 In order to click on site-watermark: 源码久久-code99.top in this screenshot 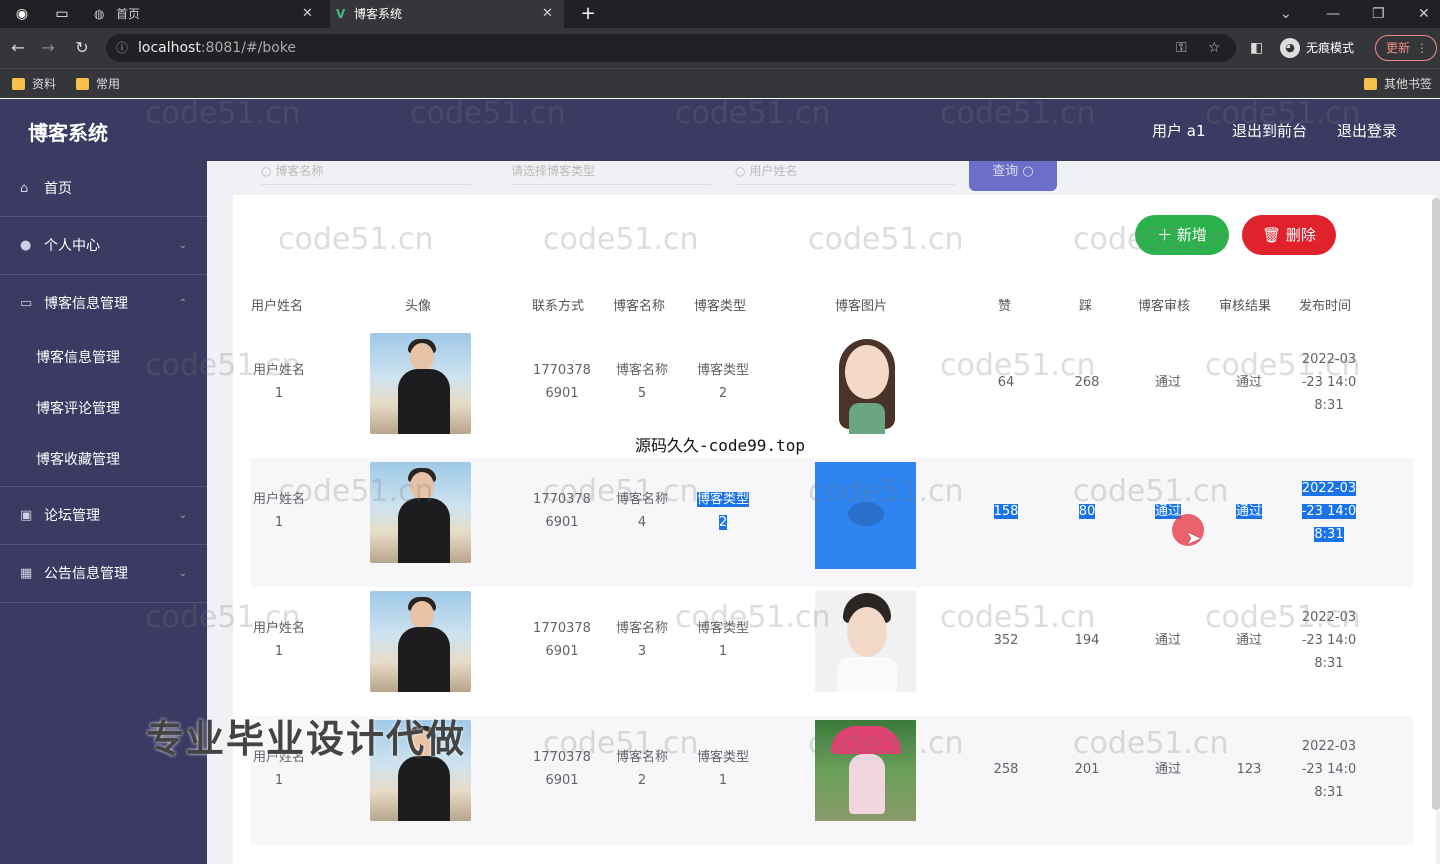, I will do `click(720, 445)`.